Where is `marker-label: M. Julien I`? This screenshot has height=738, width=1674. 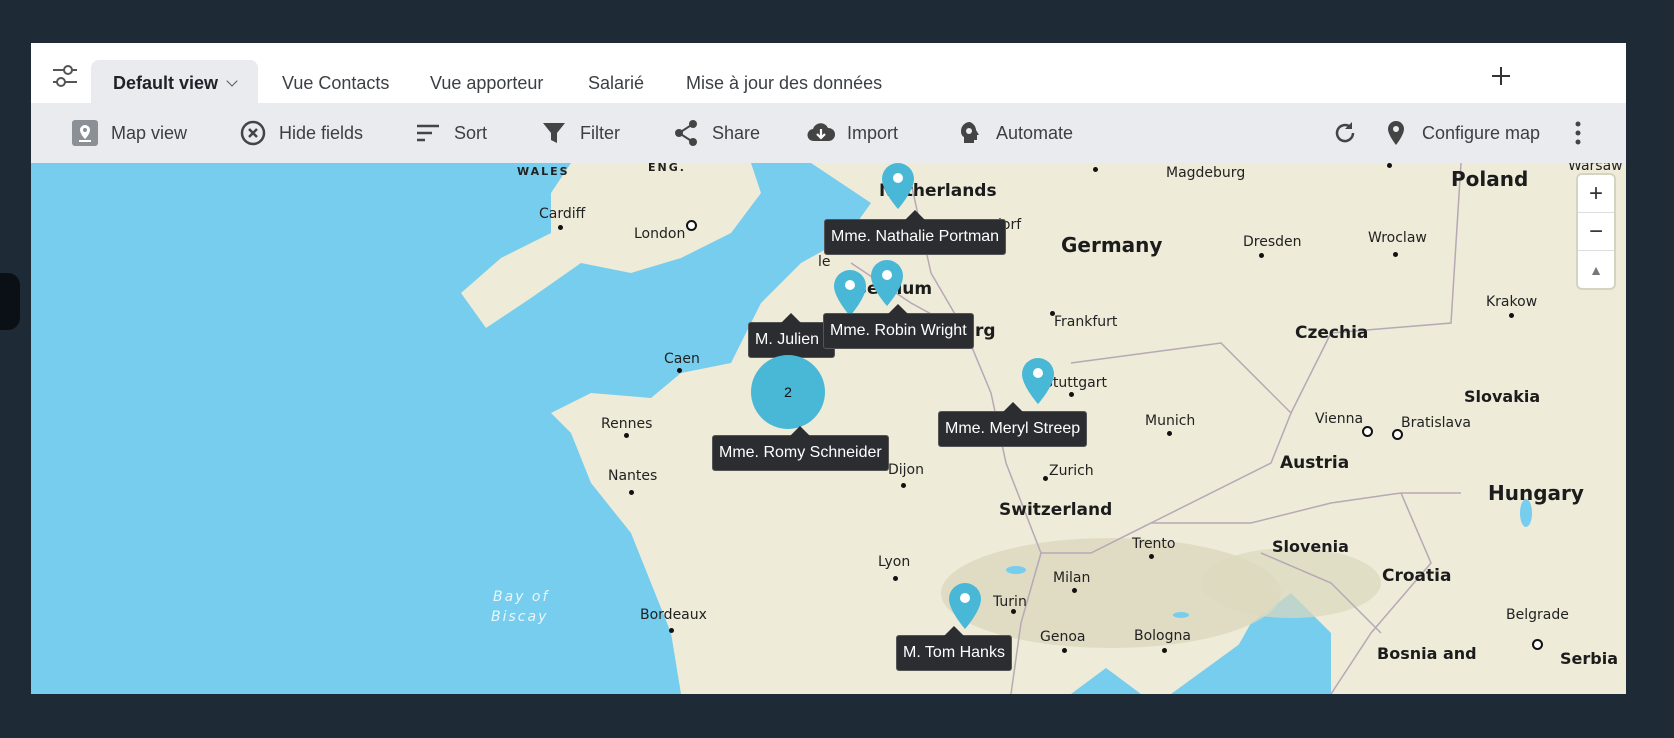
marker-label: M. Julien I is located at coordinates (791, 335).